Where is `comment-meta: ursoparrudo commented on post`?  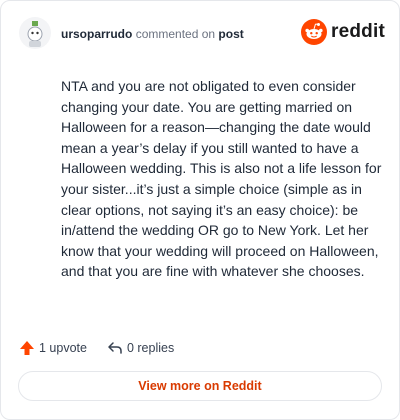
comment-meta: ursoparrudo commented on post is located at coordinates (152, 34).